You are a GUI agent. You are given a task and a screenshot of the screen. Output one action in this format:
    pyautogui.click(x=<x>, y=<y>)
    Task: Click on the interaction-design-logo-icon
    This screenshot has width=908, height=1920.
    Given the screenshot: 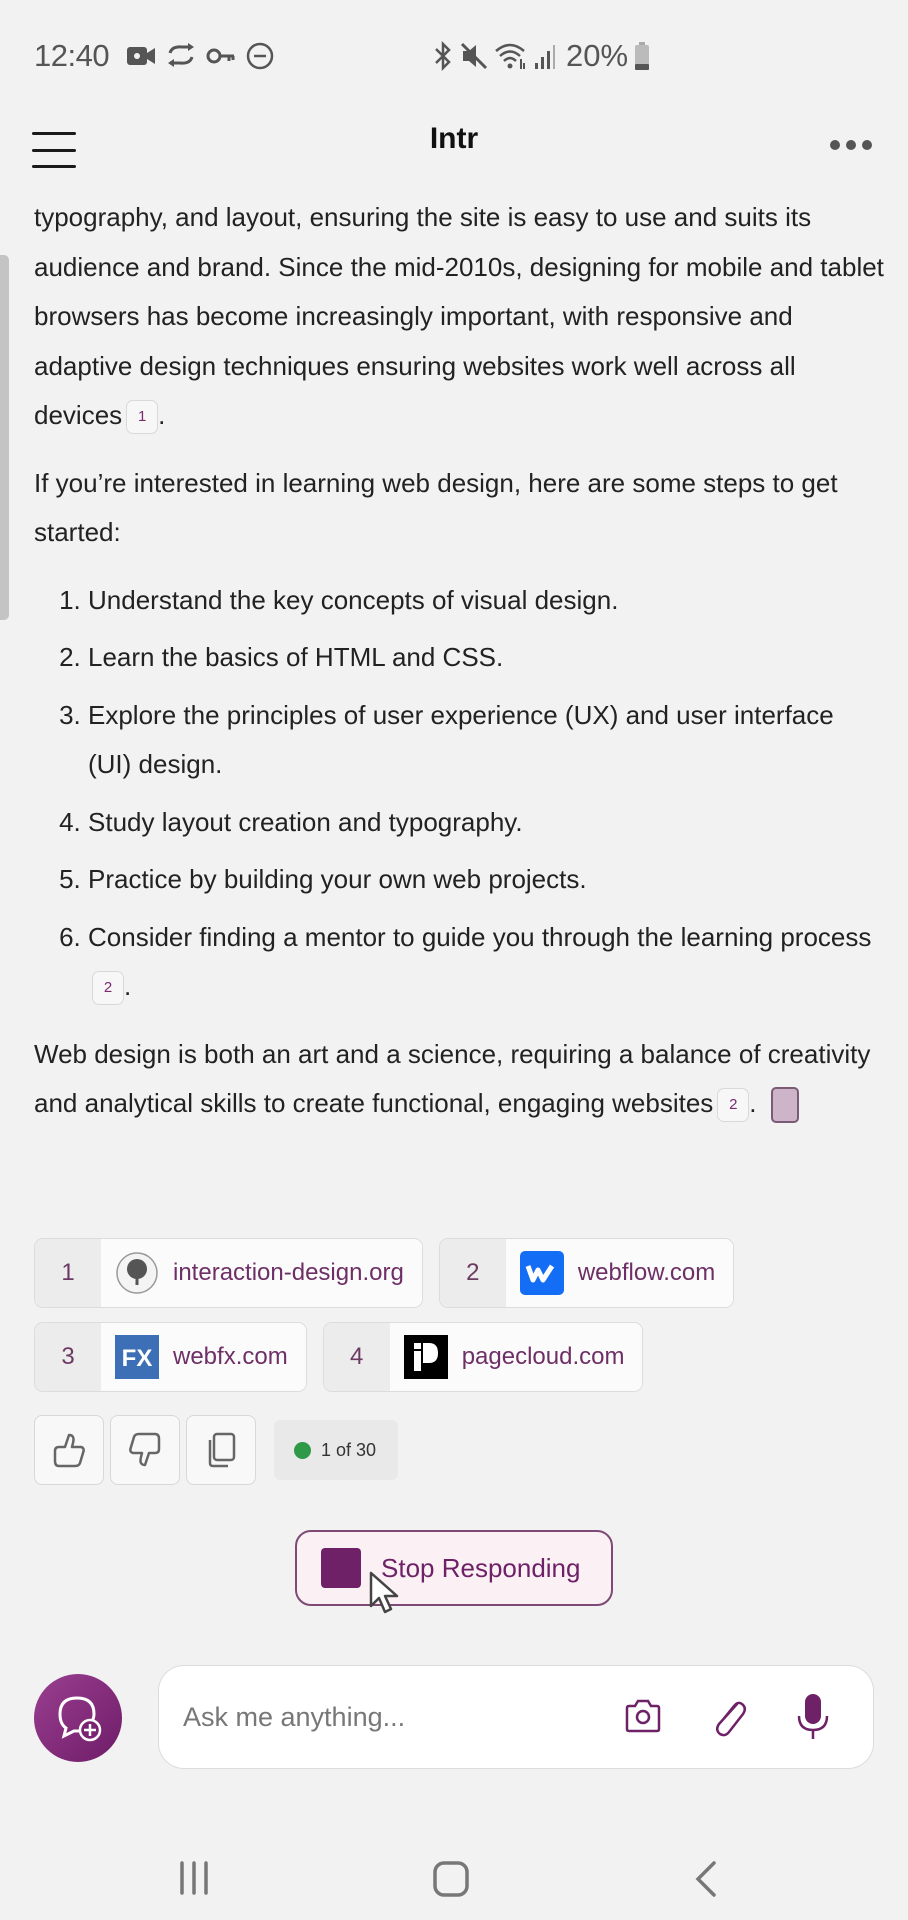 What is the action you would take?
    pyautogui.click(x=137, y=1273)
    